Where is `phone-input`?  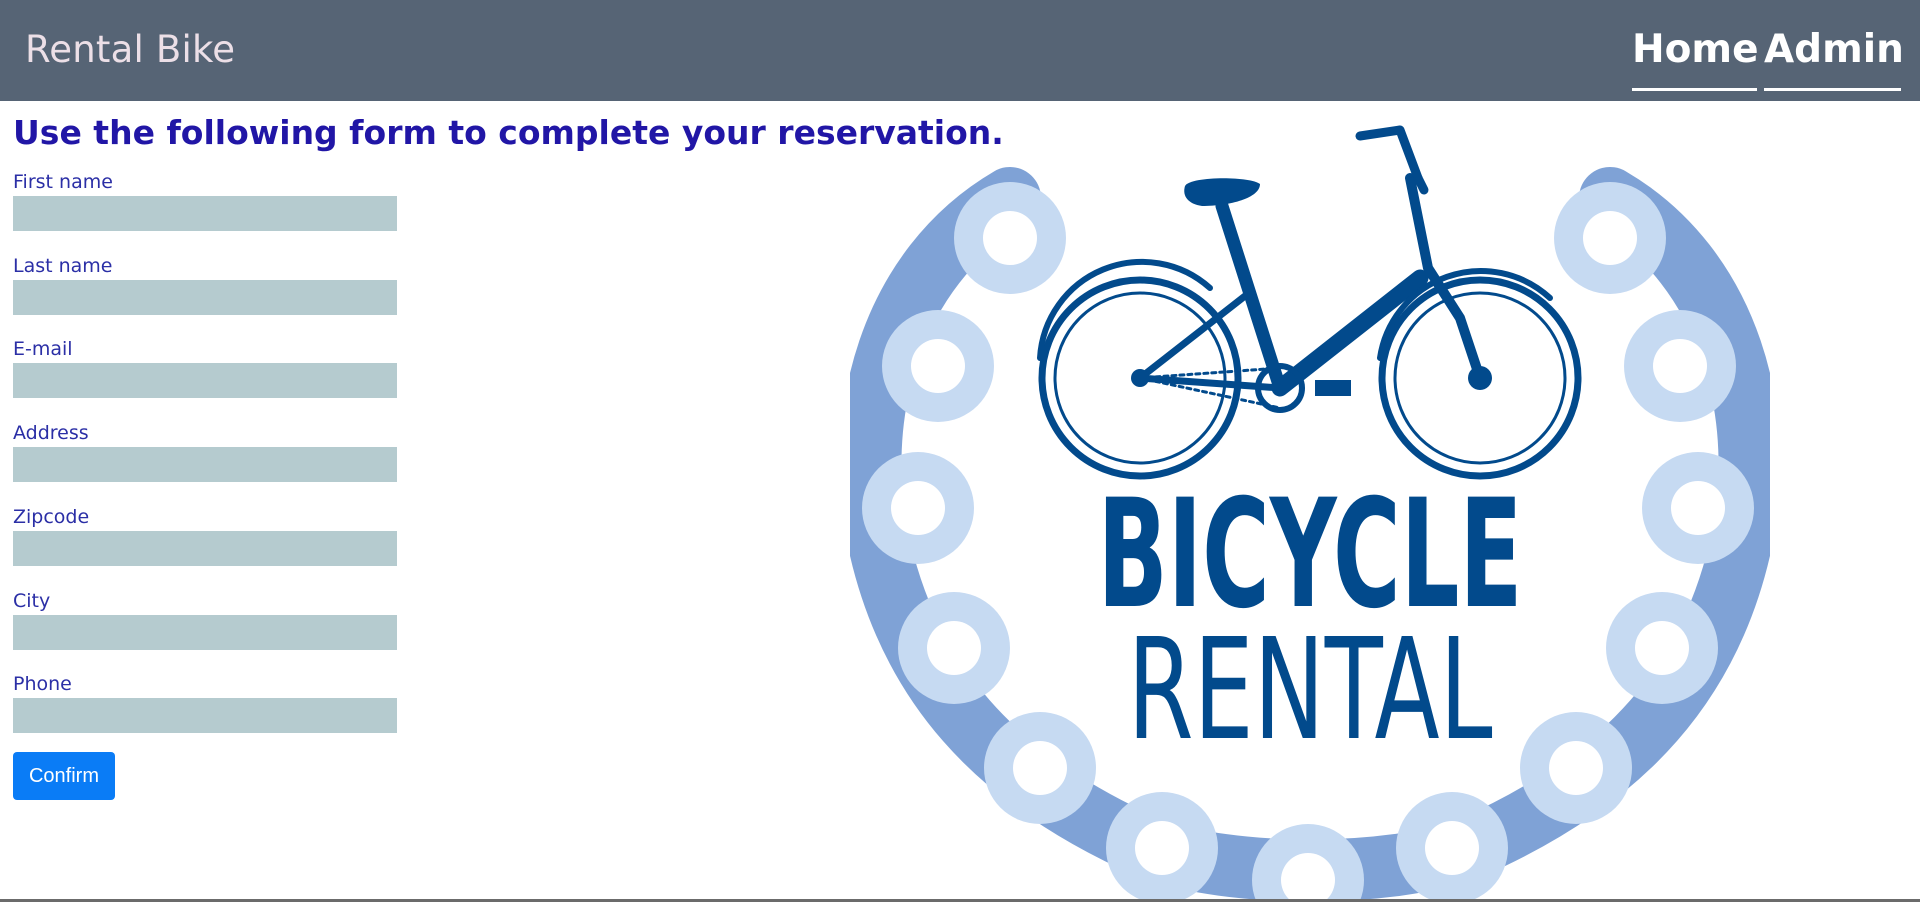
phone-input is located at coordinates (205, 715).